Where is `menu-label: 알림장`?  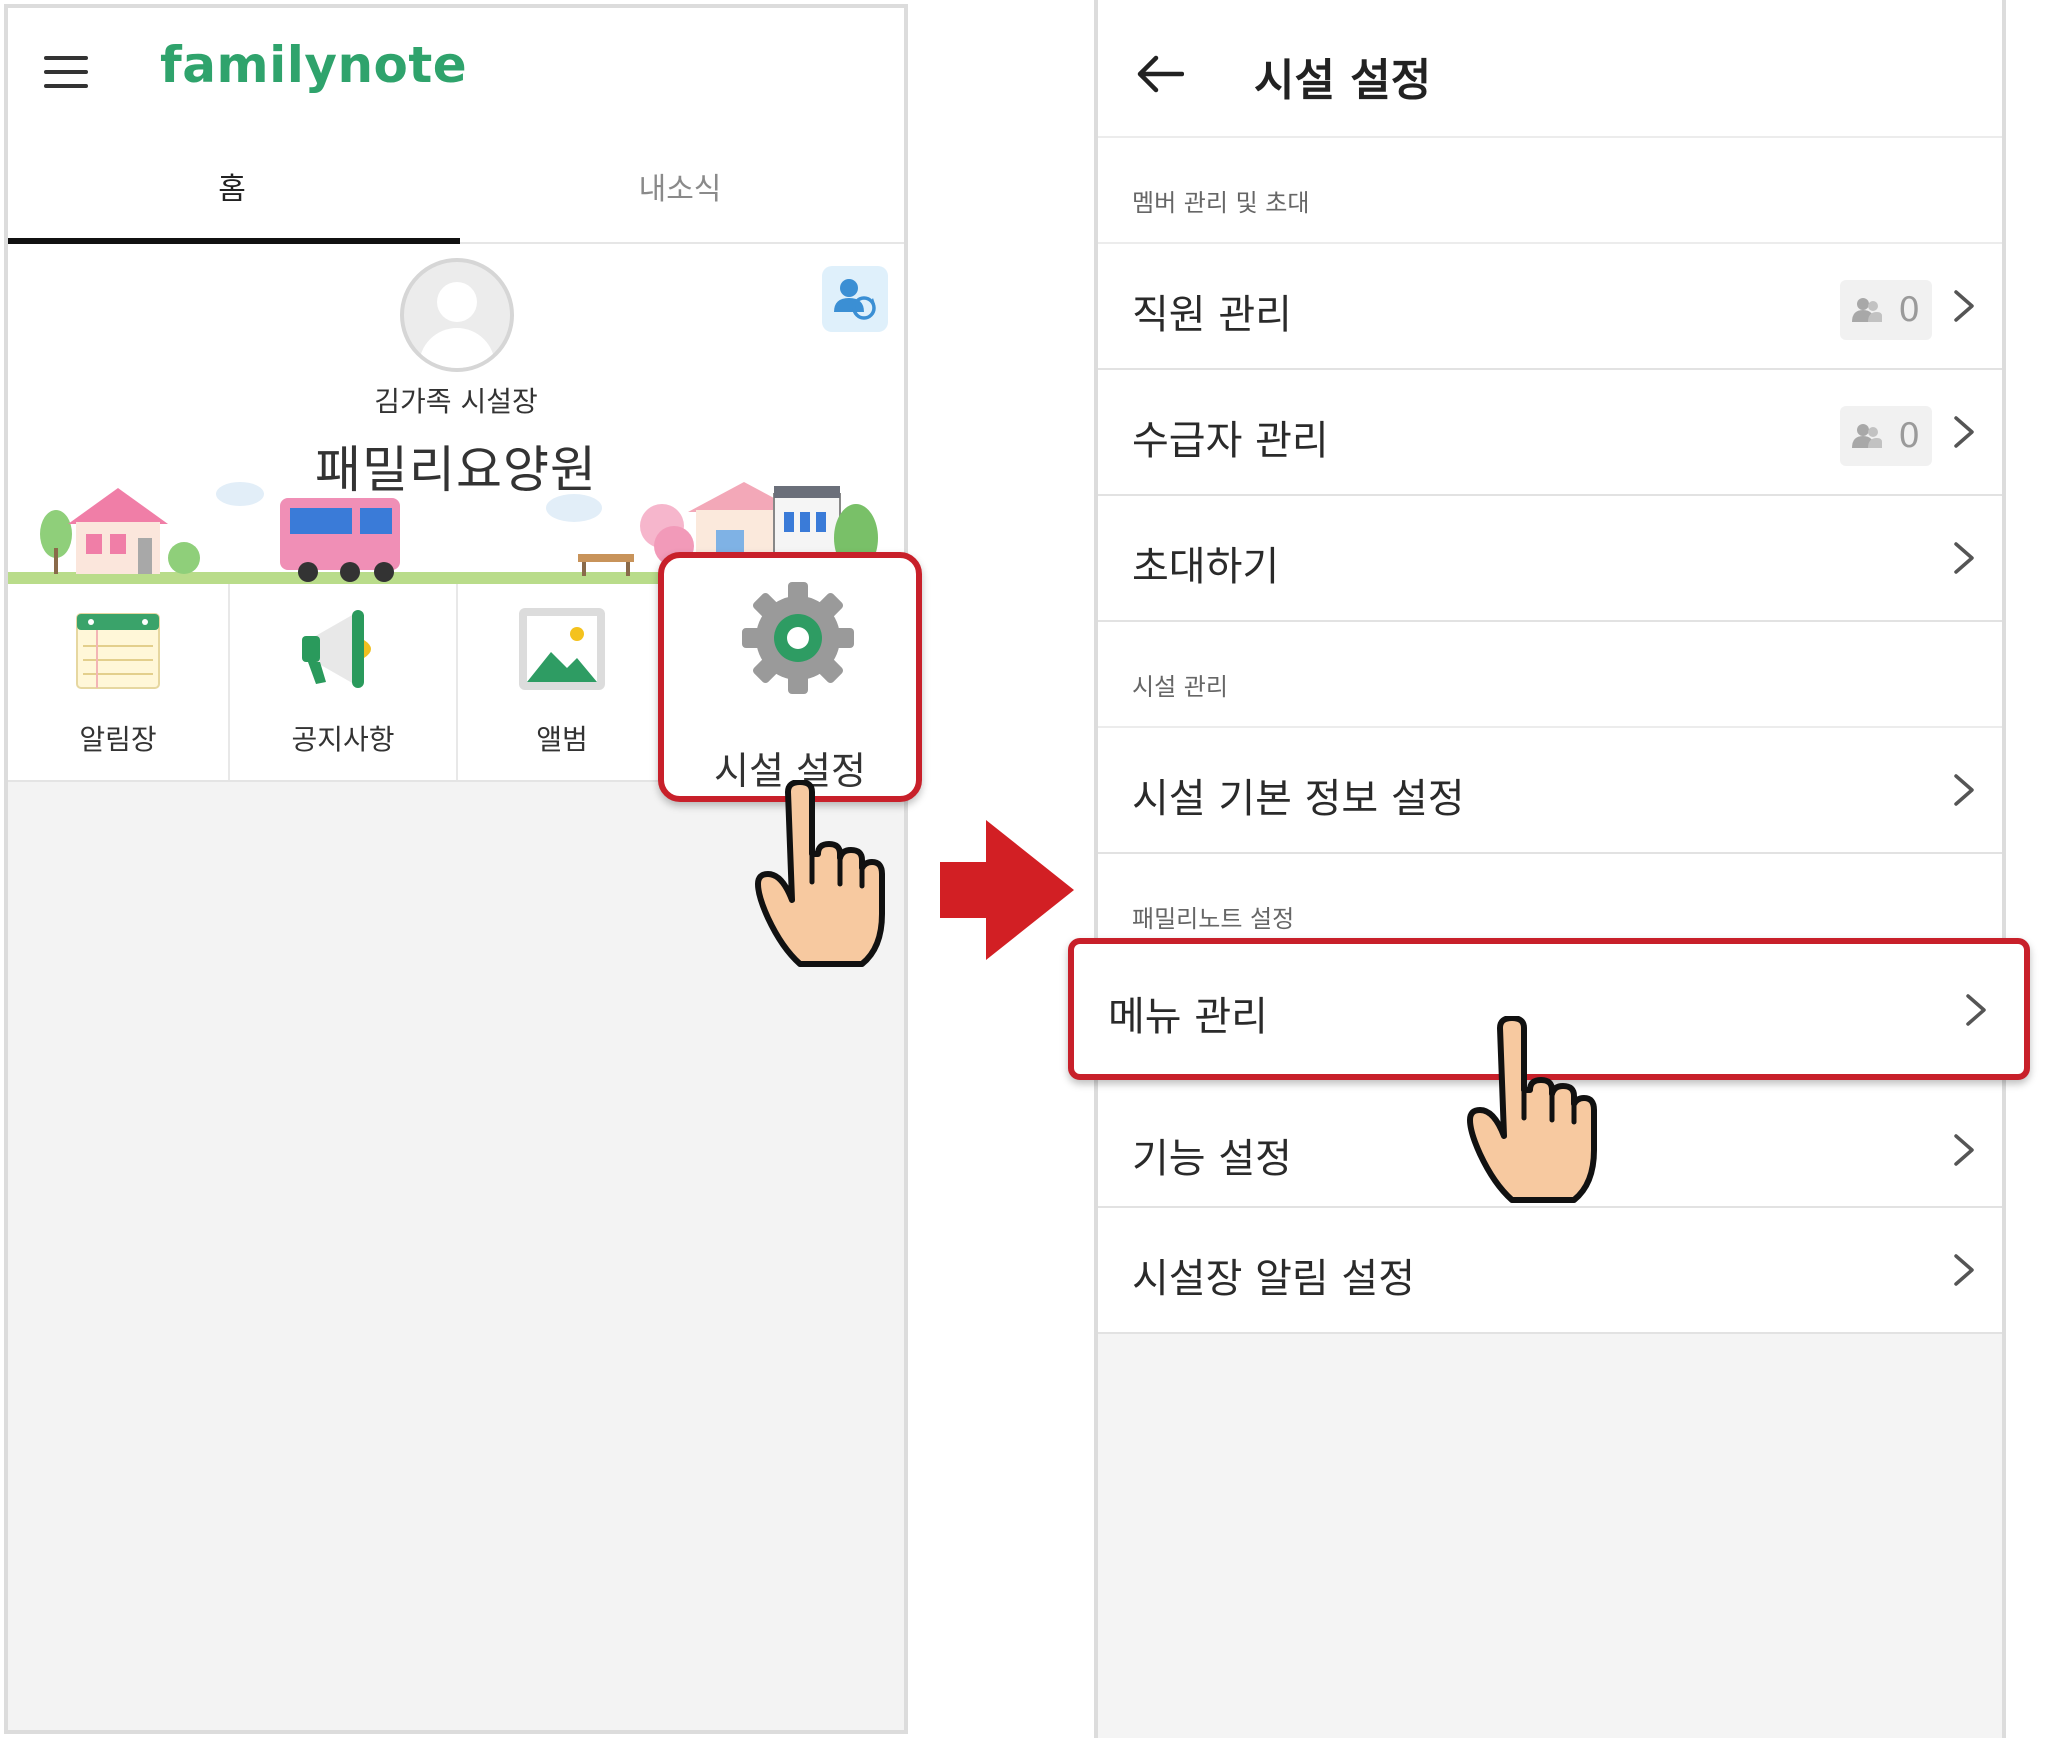 menu-label: 알림장 is located at coordinates (118, 739).